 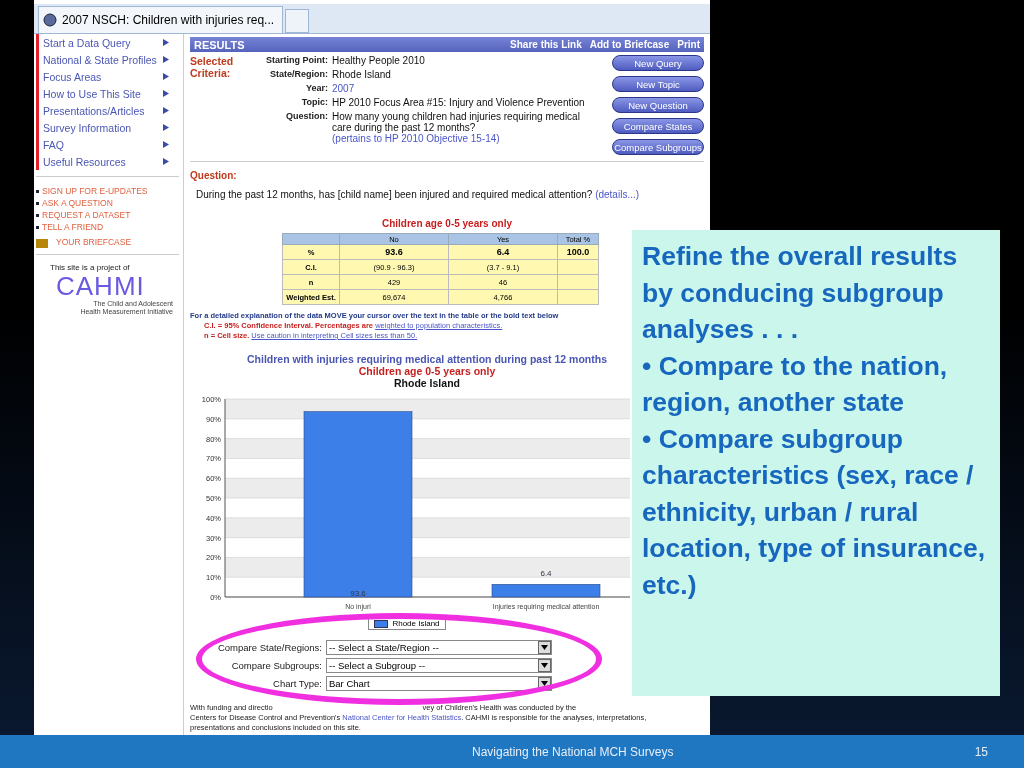 I want to click on project-note: This site is a project of, so click(x=90, y=267).